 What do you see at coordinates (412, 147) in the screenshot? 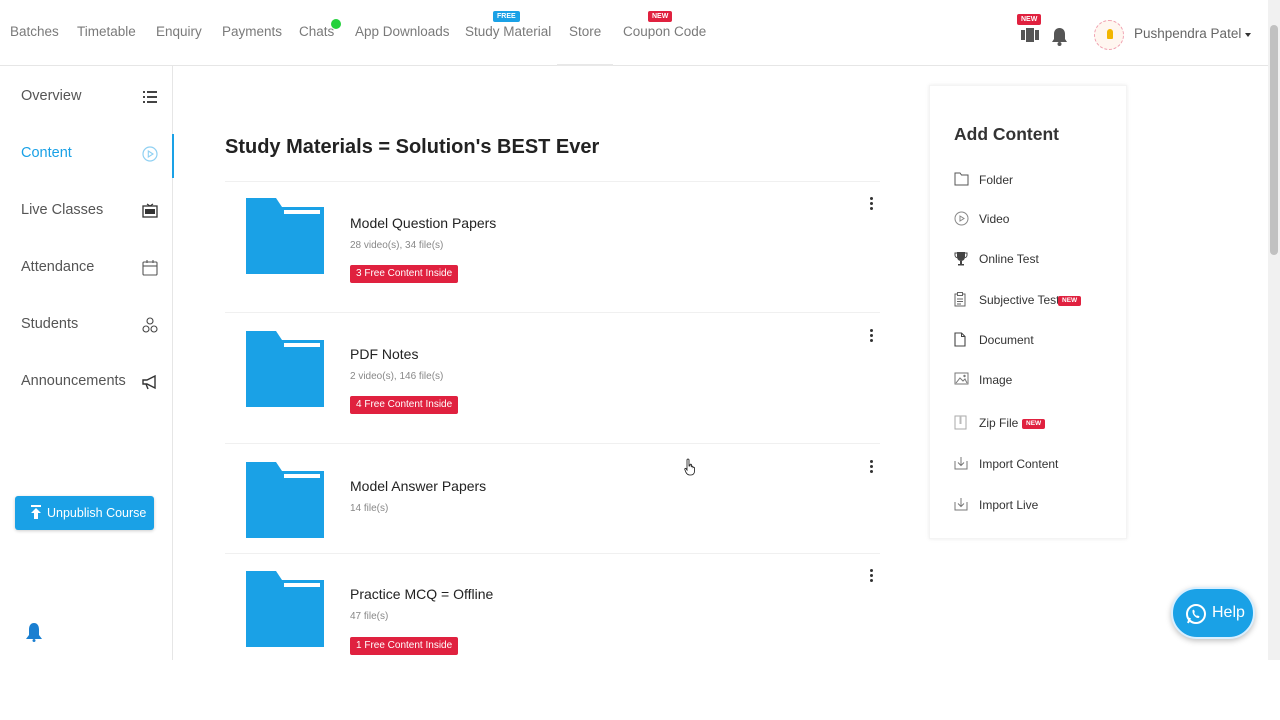
I see `page-title: Study Materials = Solution's BEST Ever` at bounding box center [412, 147].